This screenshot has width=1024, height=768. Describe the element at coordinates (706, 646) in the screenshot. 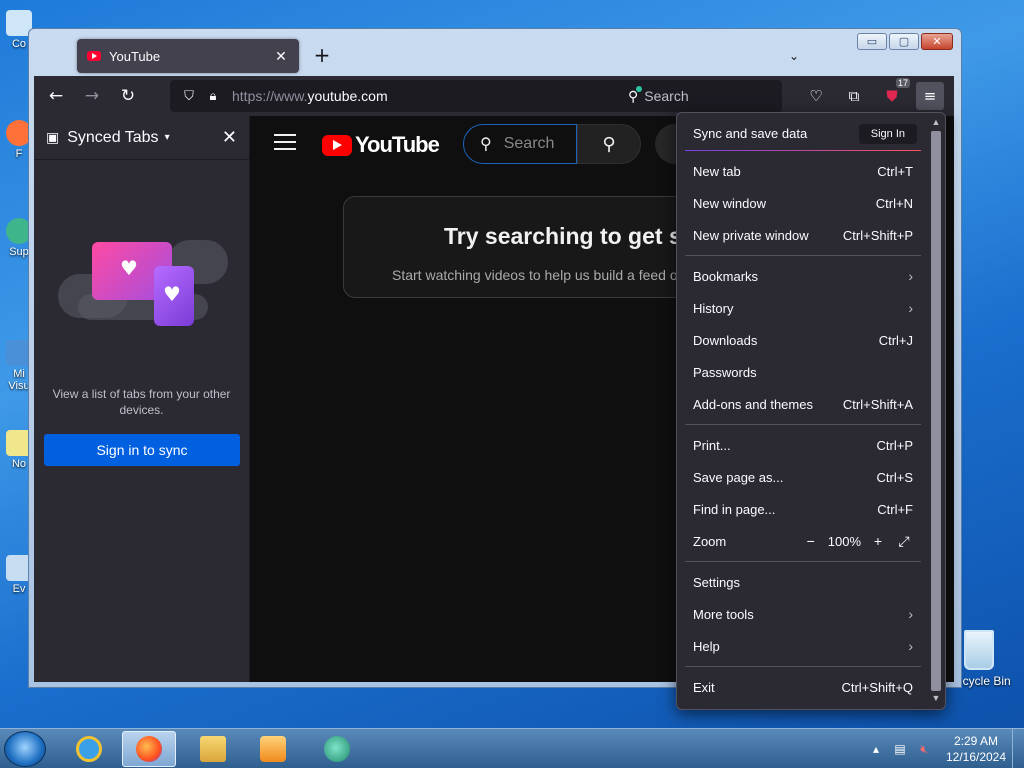

I see `menu-item-label: Help` at that location.